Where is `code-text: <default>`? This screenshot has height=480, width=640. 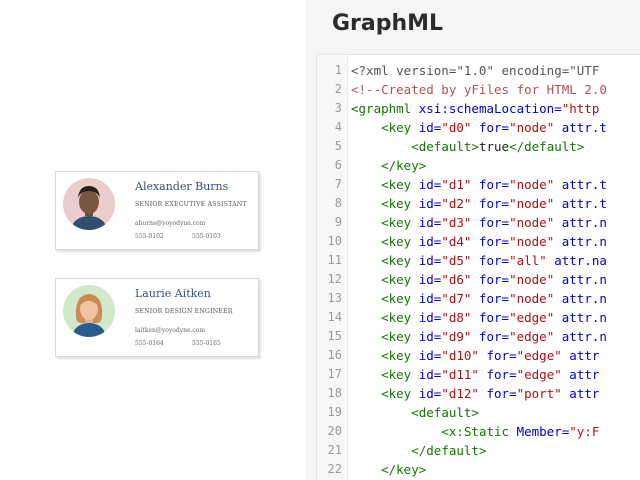
code-text: <default> is located at coordinates (415, 412).